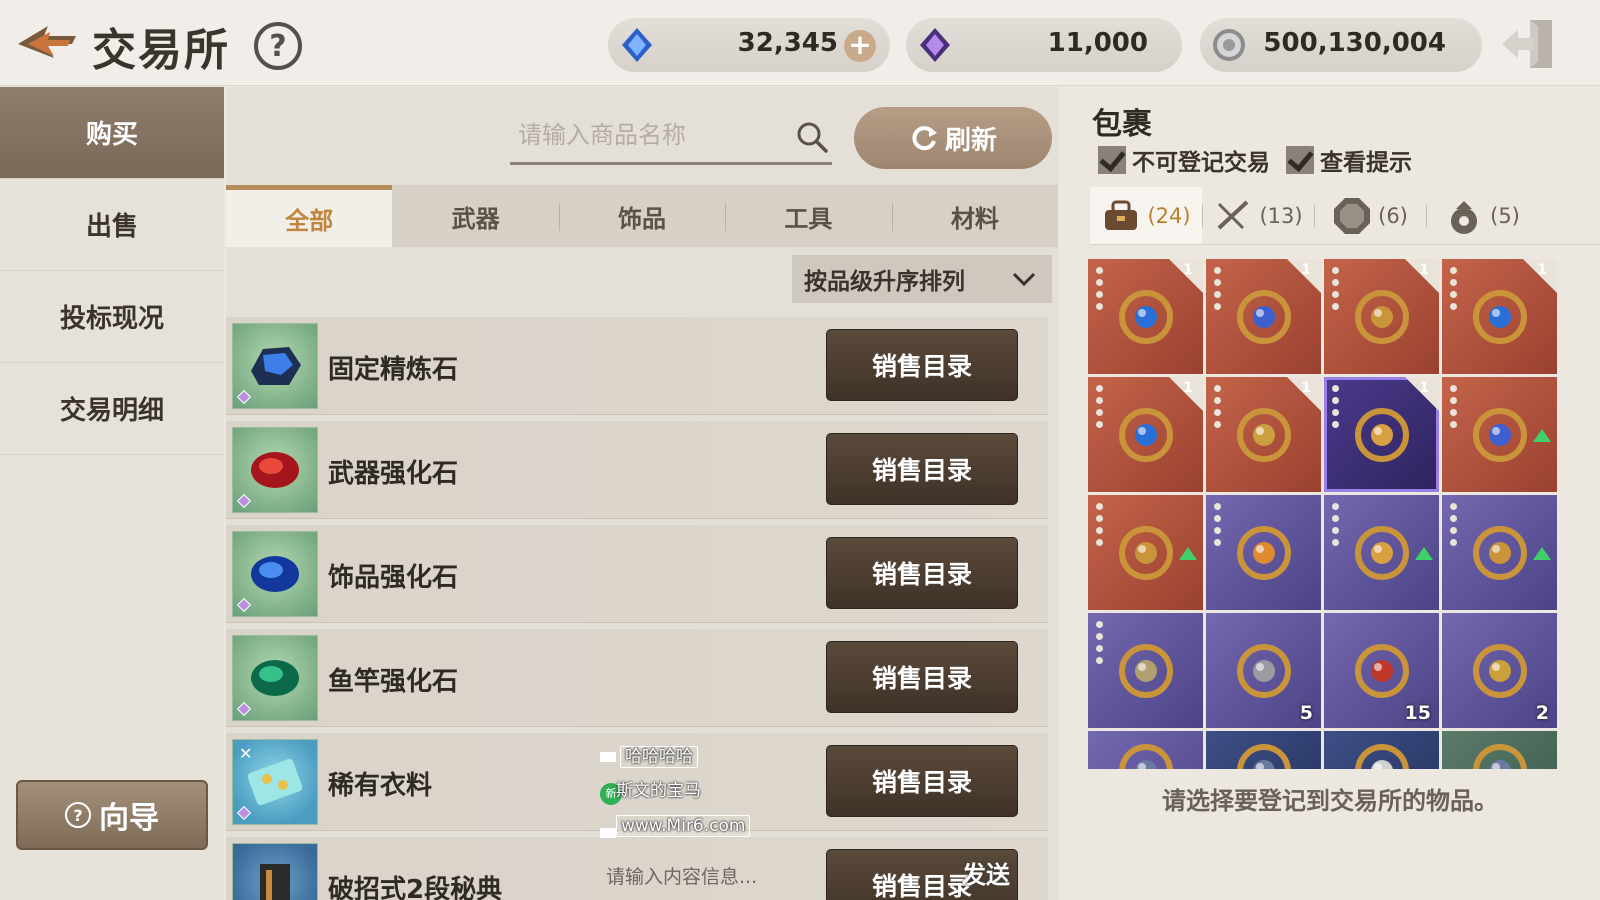  I want to click on sidebar-item-trade-history: 交易明细, so click(112, 409).